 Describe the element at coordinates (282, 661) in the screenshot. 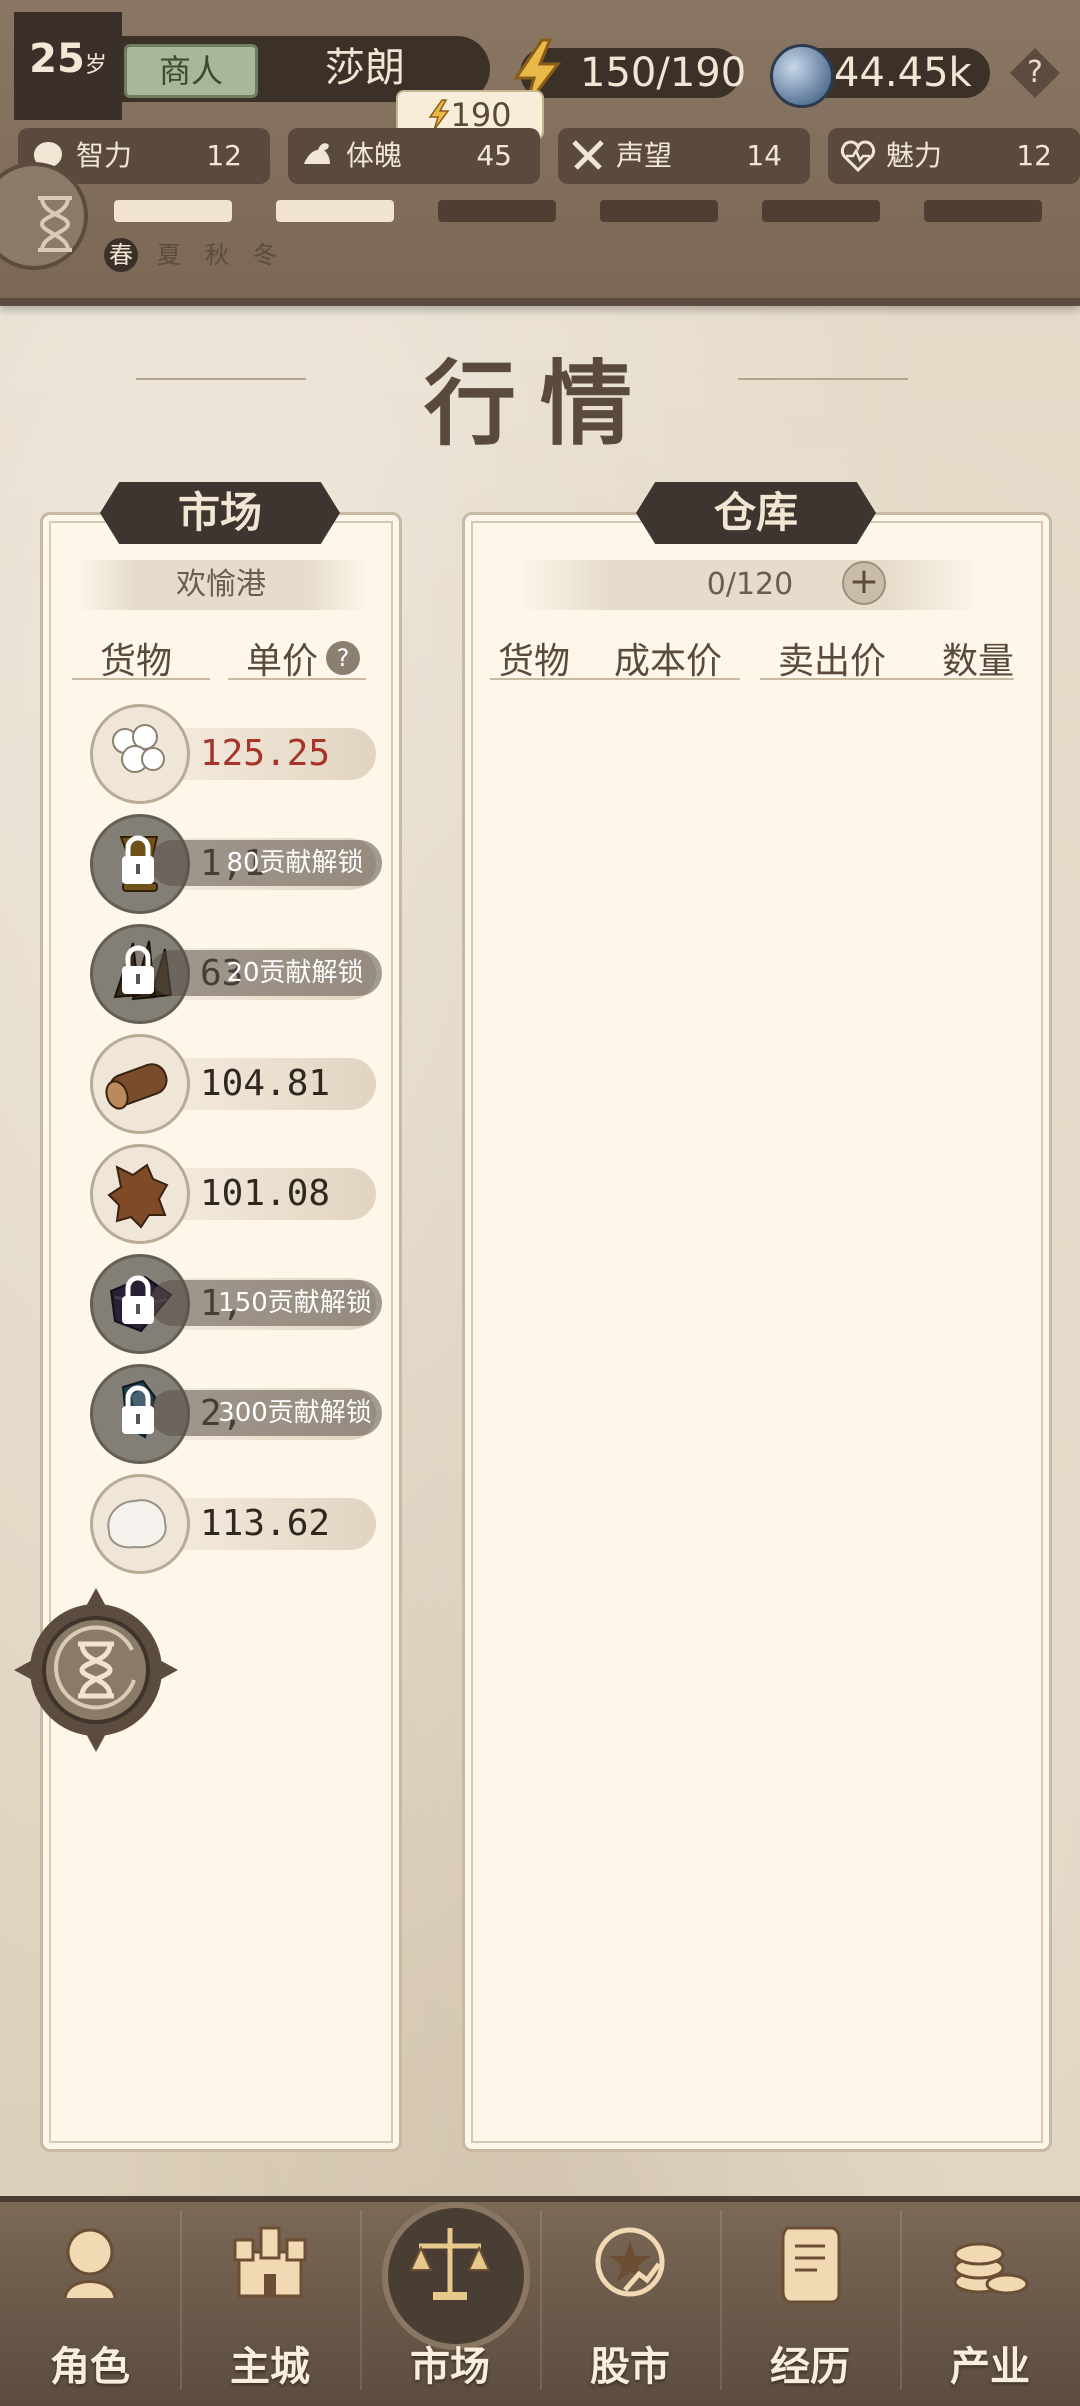

I see `market-col-price: 单价` at that location.